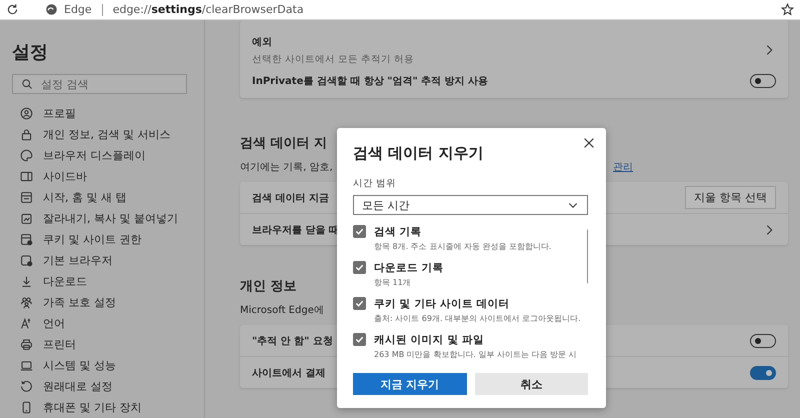 The width and height of the screenshot is (800, 418). Describe the element at coordinates (108, 281) in the screenshot. I see `sidebar-item: 다운로드` at that location.